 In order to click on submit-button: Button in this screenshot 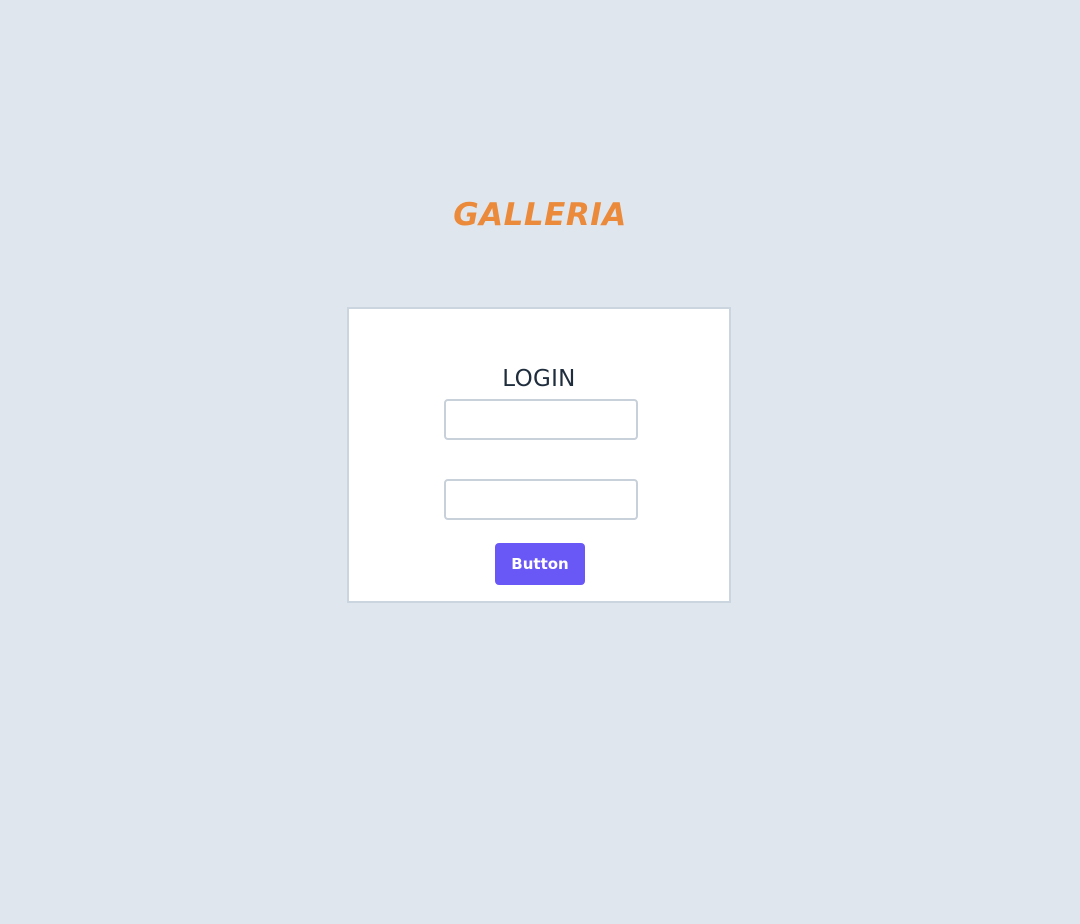, I will do `click(540, 564)`.